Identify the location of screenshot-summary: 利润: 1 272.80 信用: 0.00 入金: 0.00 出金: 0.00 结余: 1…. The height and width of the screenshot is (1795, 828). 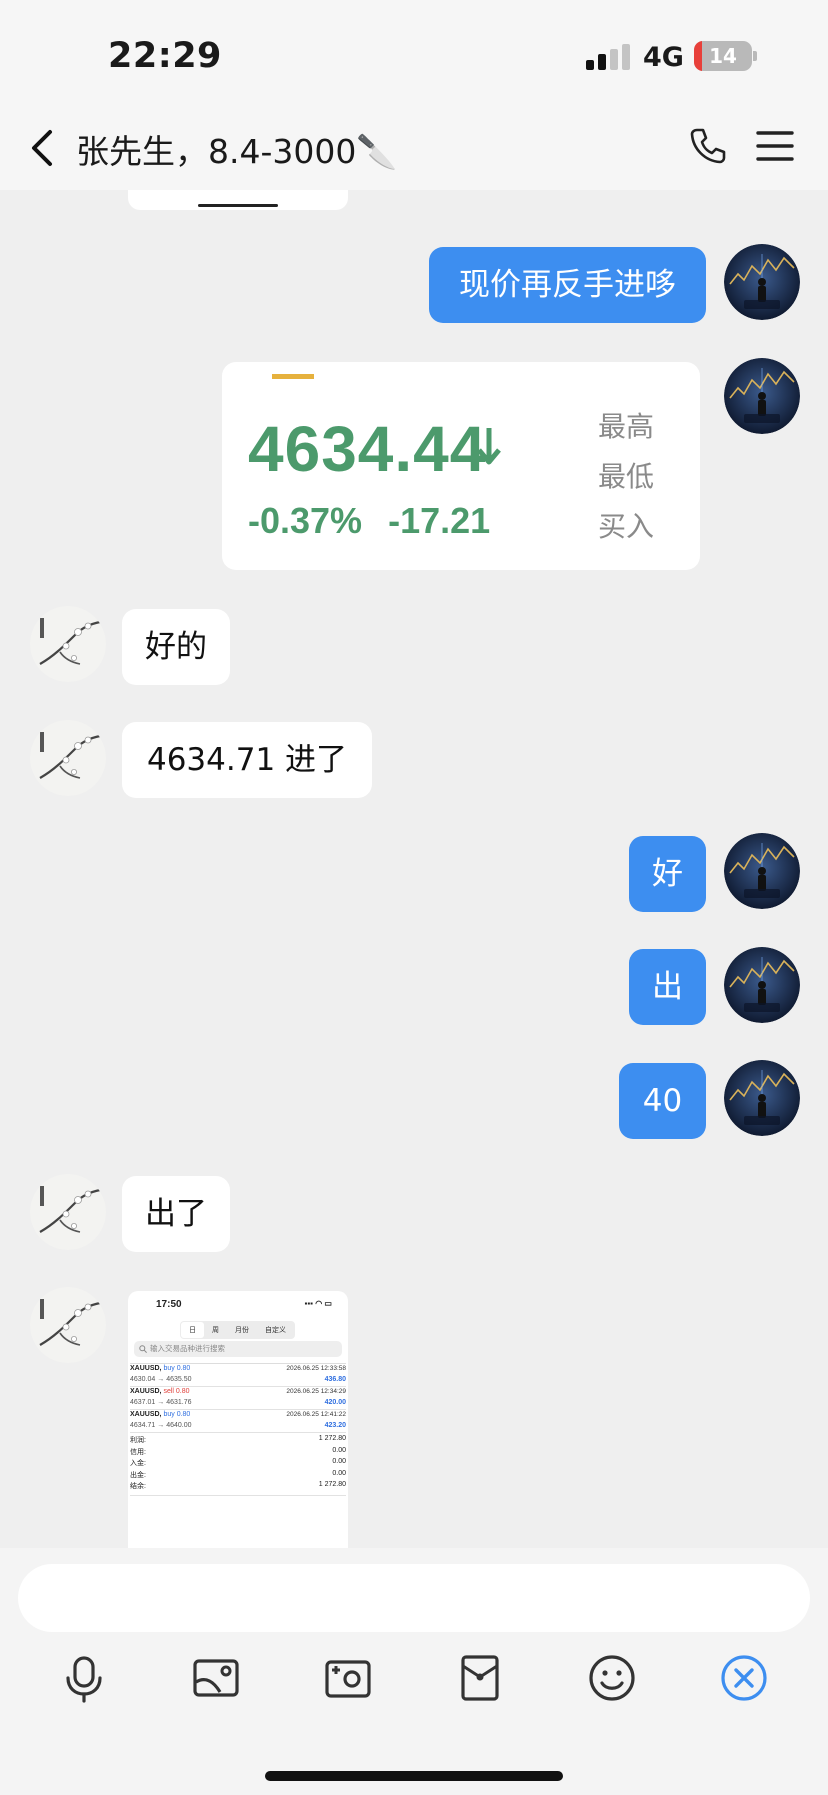
(238, 1465).